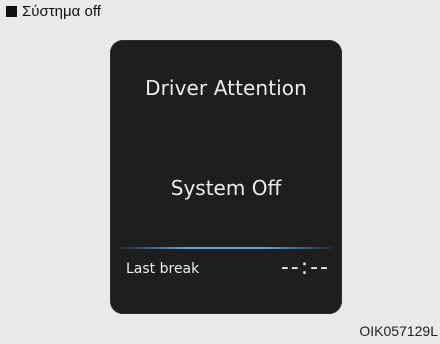  What do you see at coordinates (11, 11) in the screenshot?
I see `black-square-icon` at bounding box center [11, 11].